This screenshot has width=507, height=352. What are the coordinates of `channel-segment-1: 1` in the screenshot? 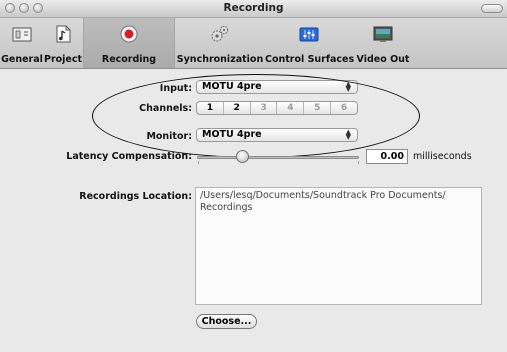 It's located at (210, 108).